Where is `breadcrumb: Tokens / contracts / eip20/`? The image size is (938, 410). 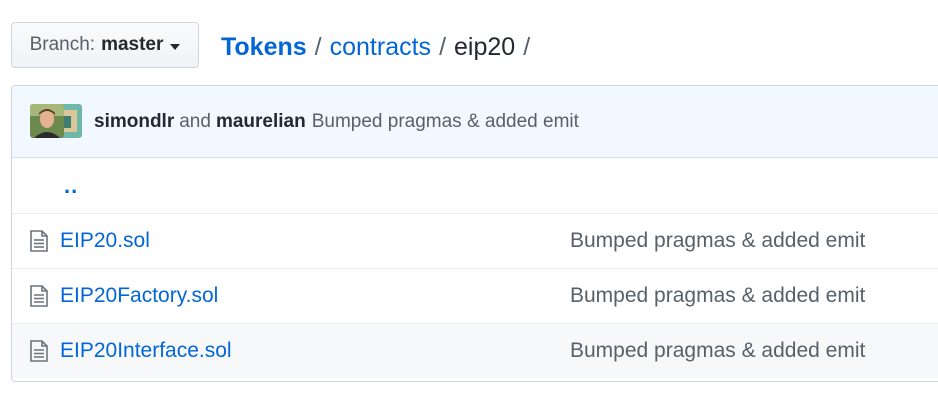 breadcrumb: Tokens / contracts / eip20/ is located at coordinates (379, 47).